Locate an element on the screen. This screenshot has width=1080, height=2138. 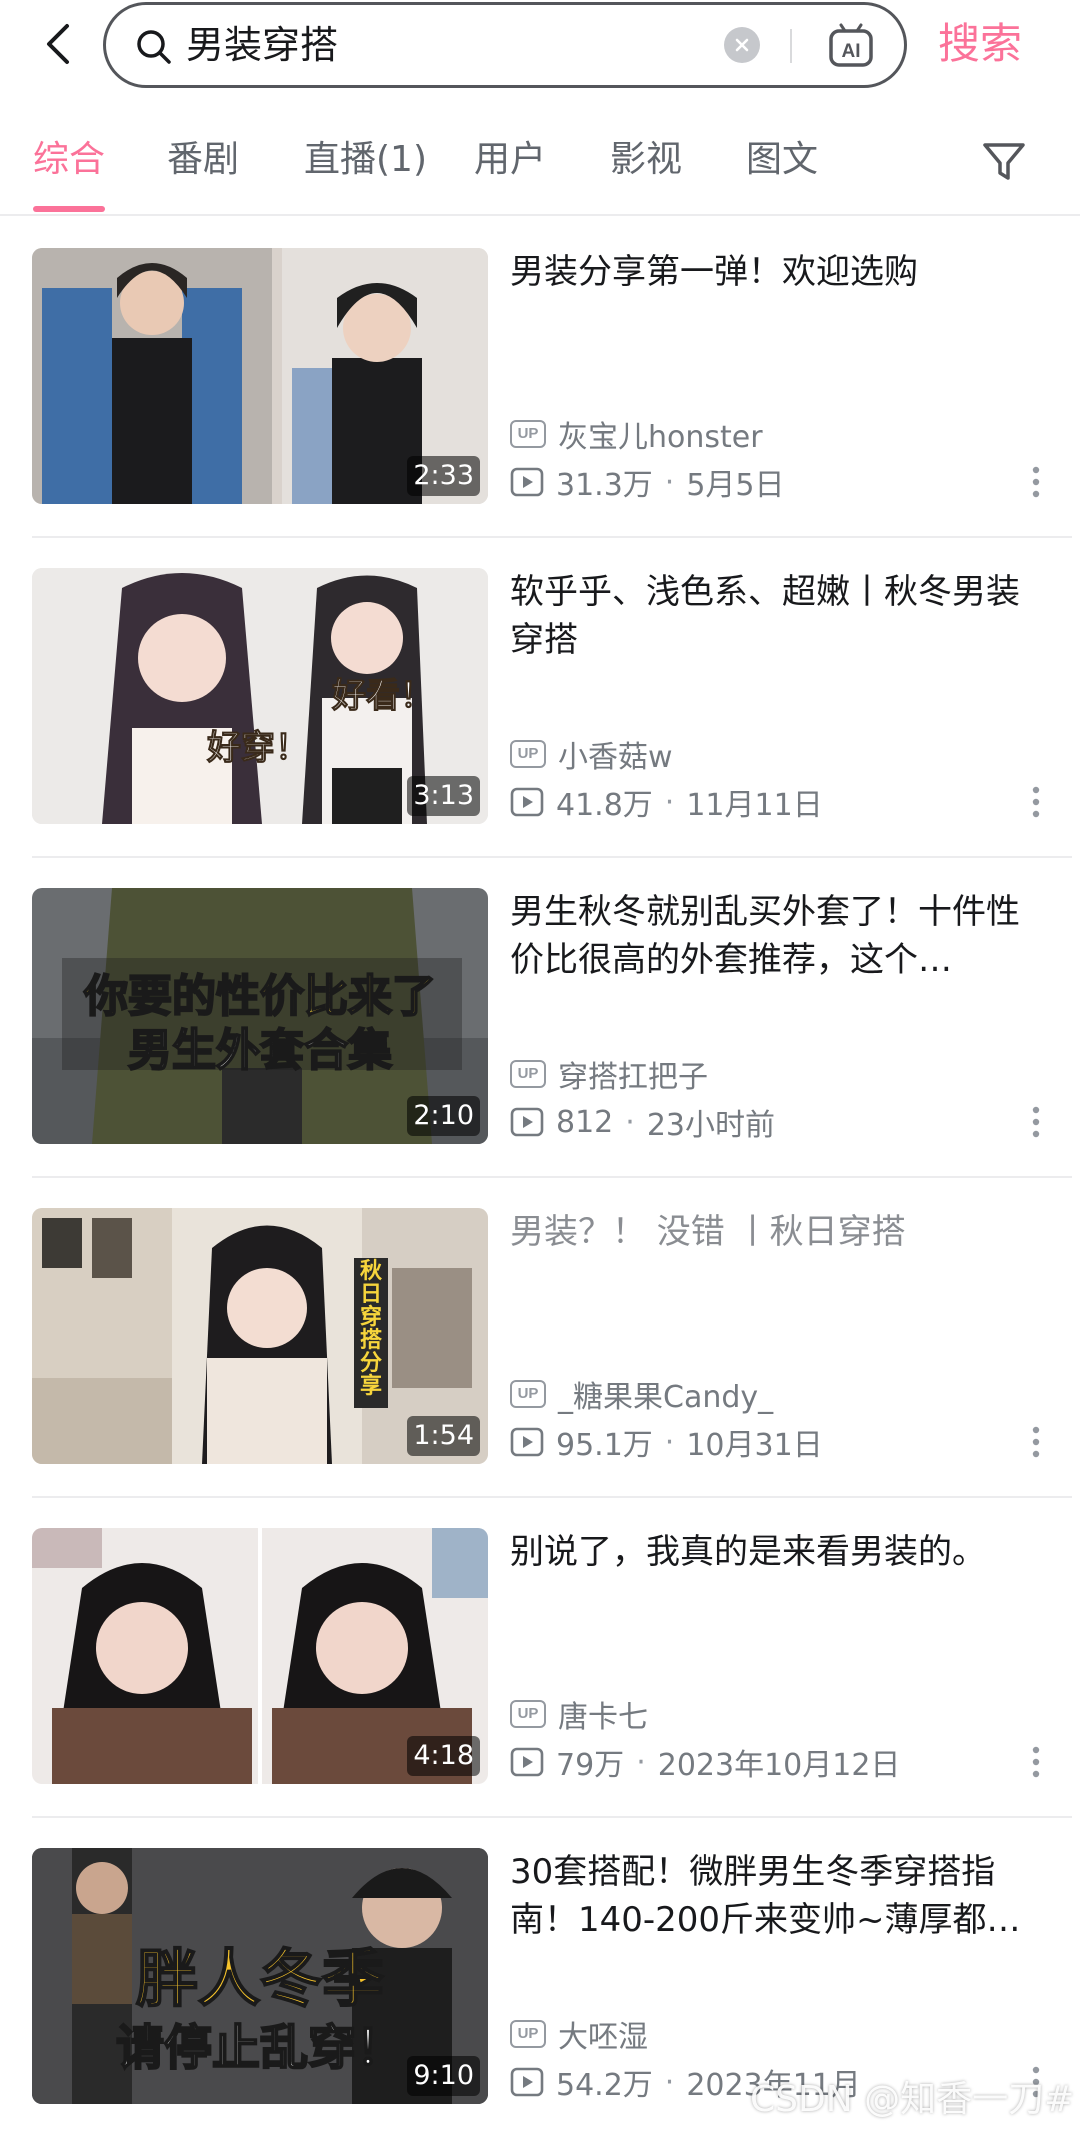
video-duration: 2:33 is located at coordinates (443, 476).